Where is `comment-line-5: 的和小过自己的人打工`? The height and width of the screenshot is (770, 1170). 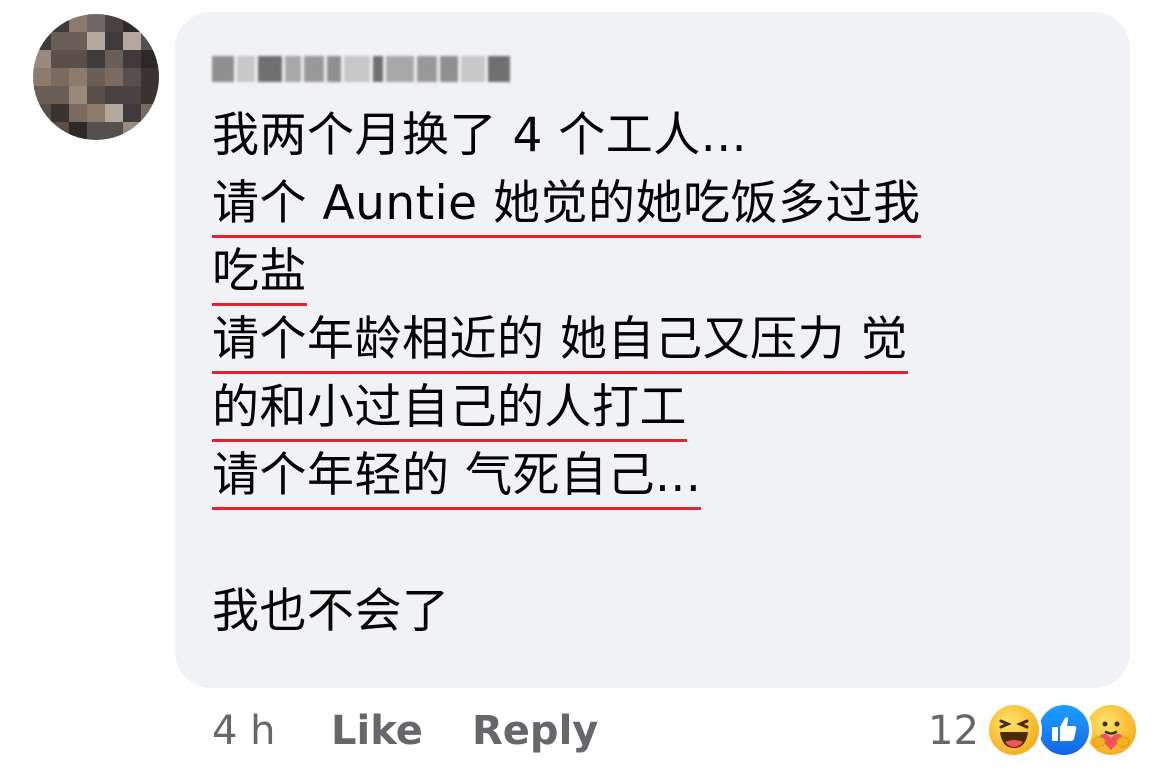 comment-line-5: 的和小过自己的人打工 is located at coordinates (449, 411).